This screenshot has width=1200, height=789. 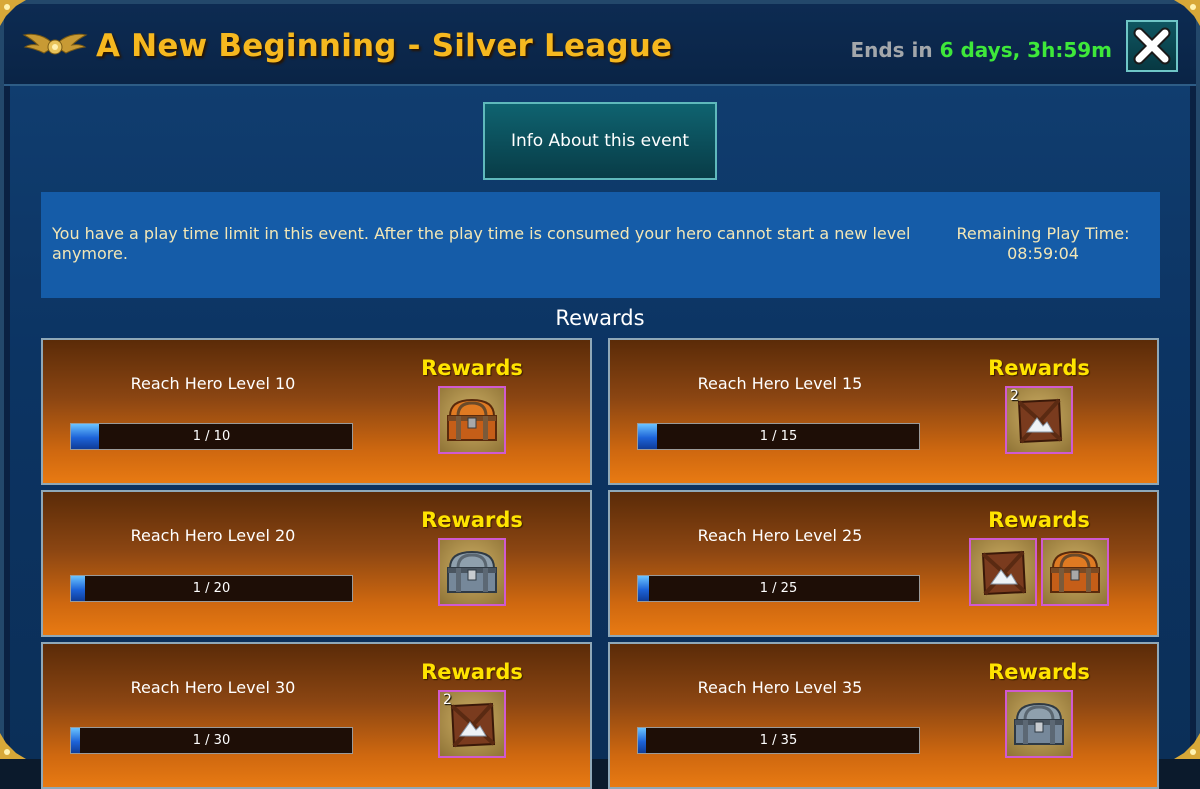 I want to click on winged-emblem-icon, so click(x=55, y=44).